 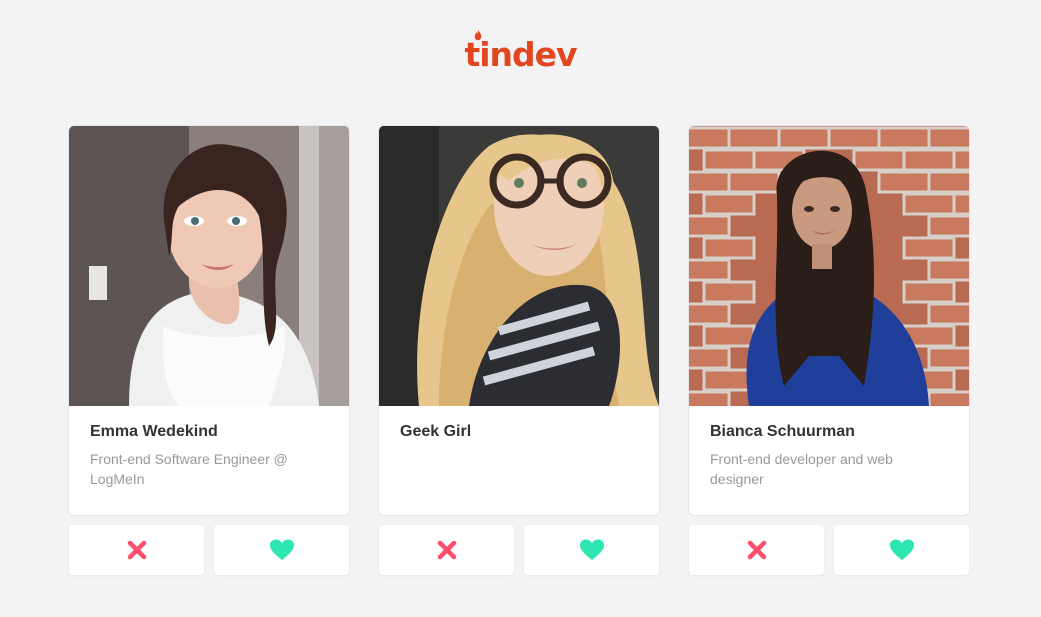 What do you see at coordinates (478, 34) in the screenshot?
I see `flame-icon` at bounding box center [478, 34].